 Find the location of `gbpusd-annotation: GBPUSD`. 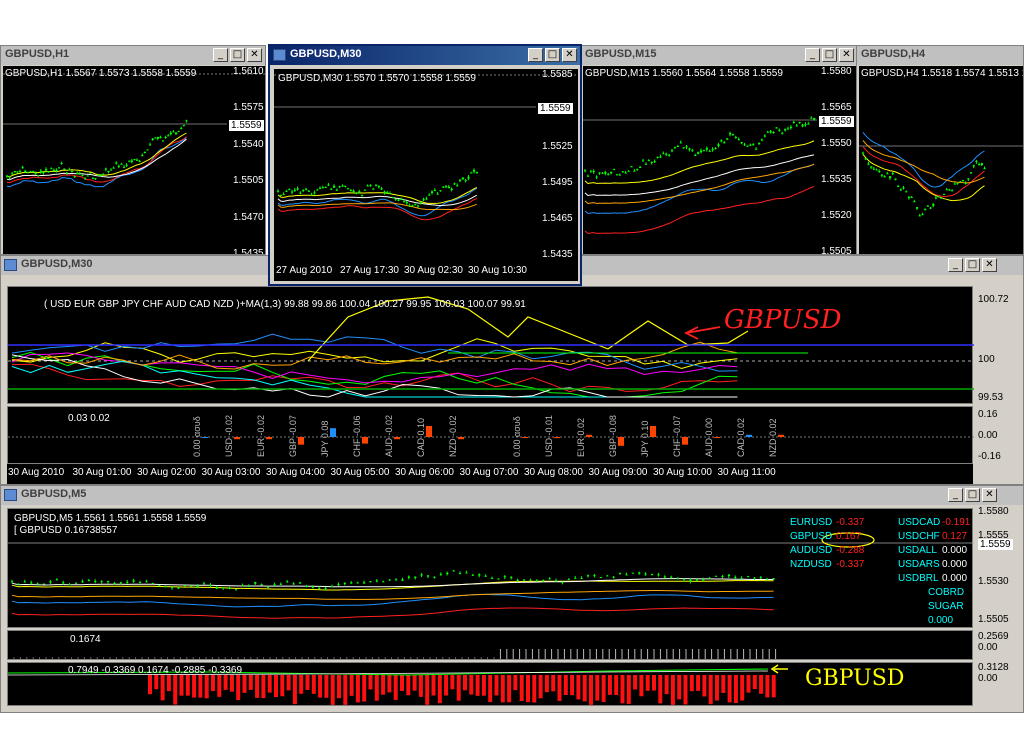

gbpusd-annotation: GBPUSD is located at coordinates (783, 320).